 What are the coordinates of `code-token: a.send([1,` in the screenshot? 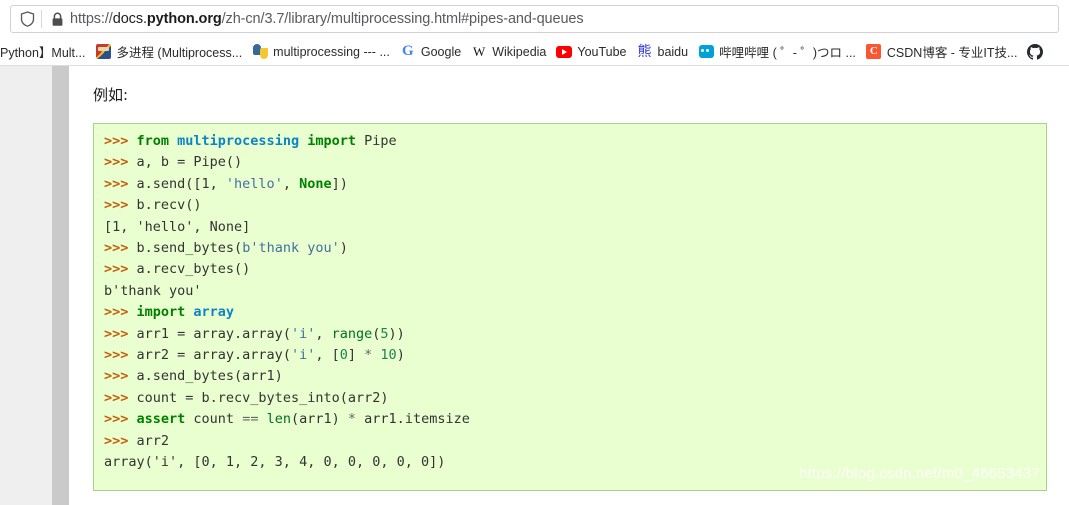 It's located at (181, 183).